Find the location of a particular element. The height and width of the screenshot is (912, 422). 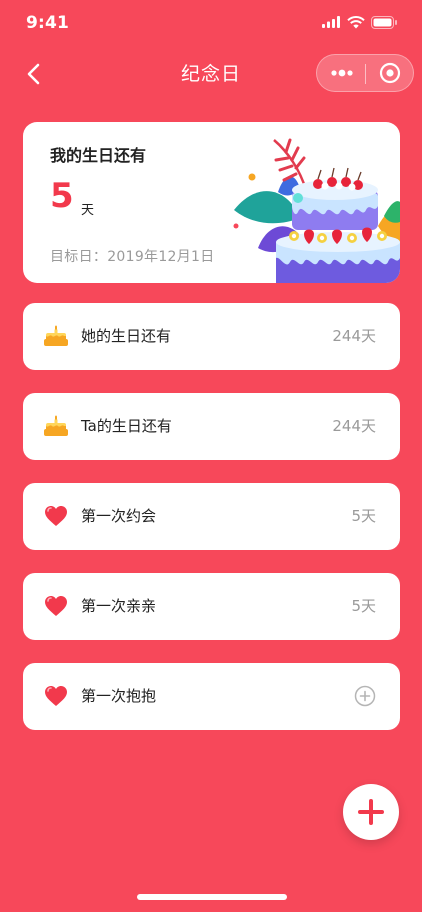

list-item-label: 她的生日还有 is located at coordinates (126, 336).